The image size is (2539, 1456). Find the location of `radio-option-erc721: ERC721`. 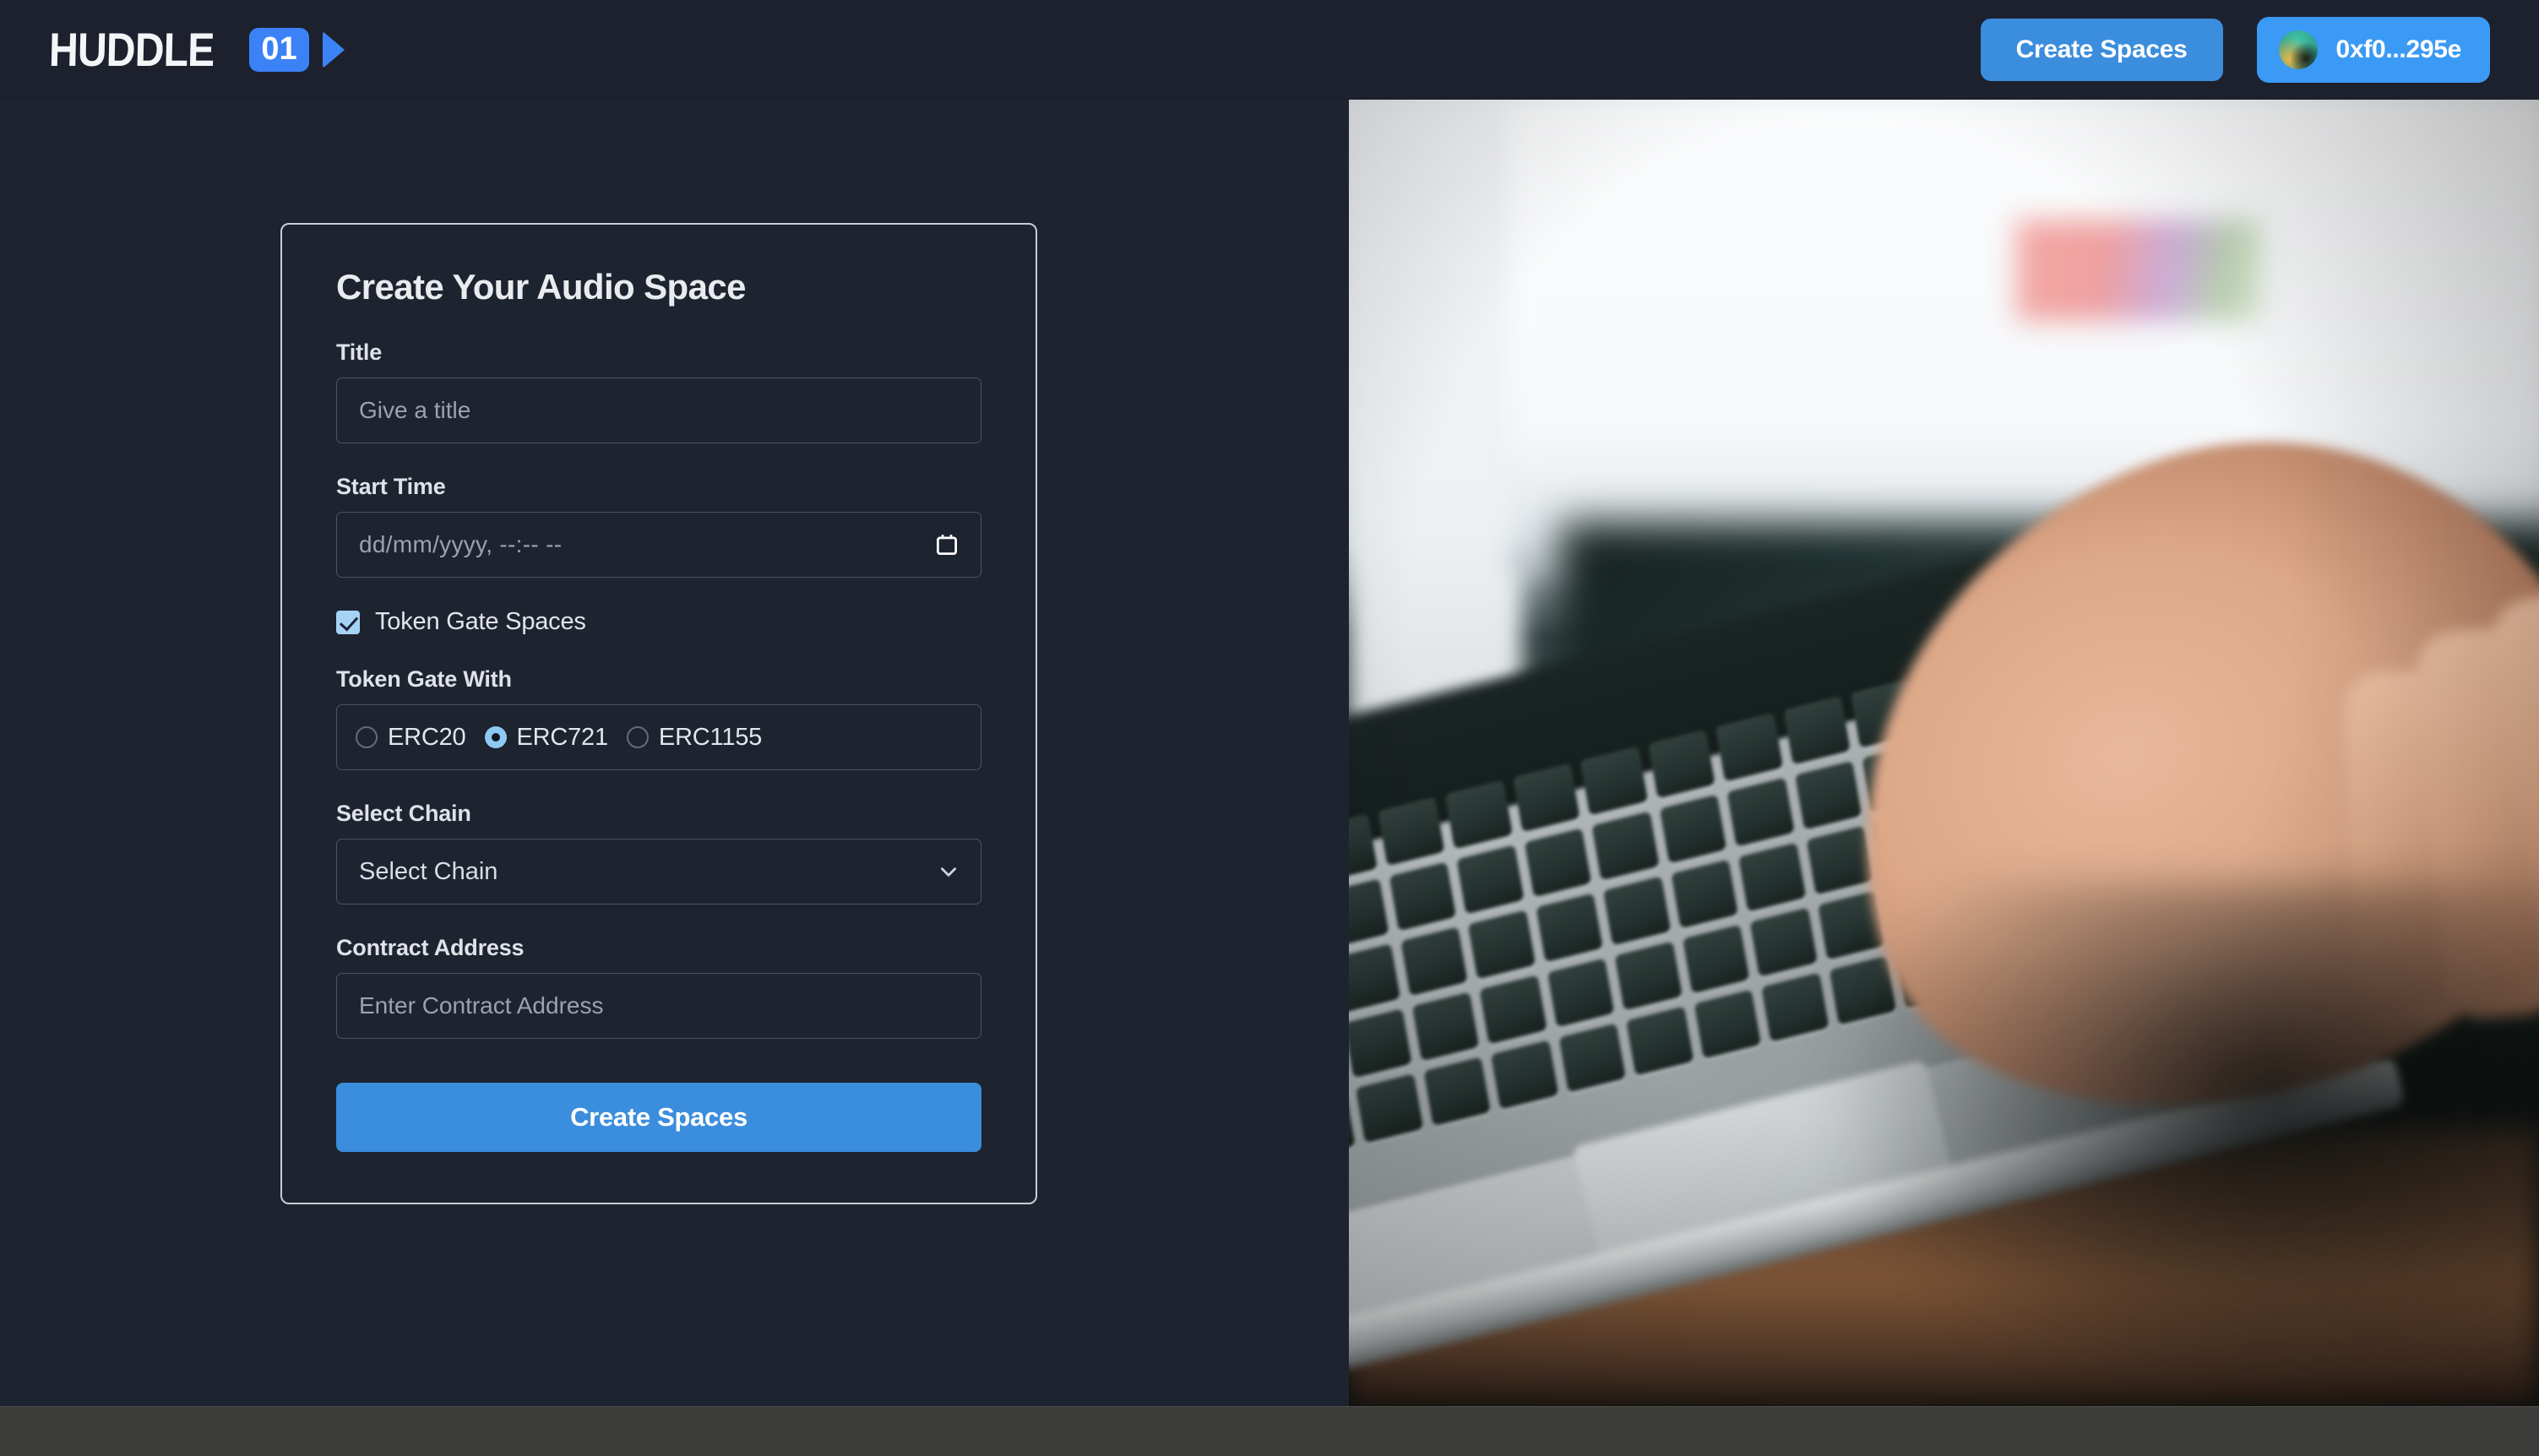

radio-option-erc721: ERC721 is located at coordinates (549, 737).